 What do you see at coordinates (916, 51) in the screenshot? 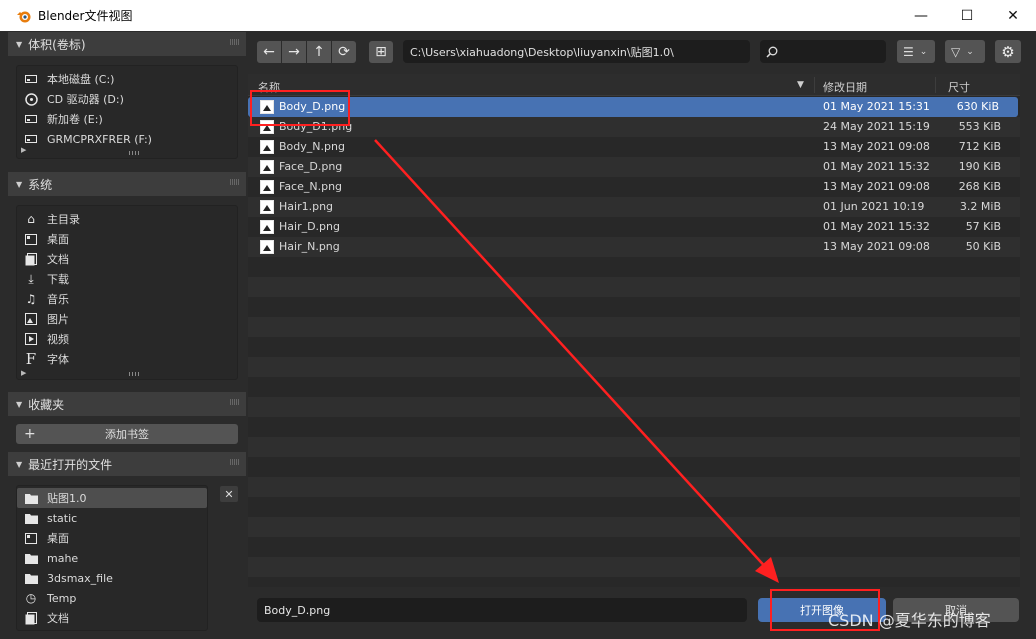
I see `display-mode-dropdown: ☰ ⌄` at bounding box center [916, 51].